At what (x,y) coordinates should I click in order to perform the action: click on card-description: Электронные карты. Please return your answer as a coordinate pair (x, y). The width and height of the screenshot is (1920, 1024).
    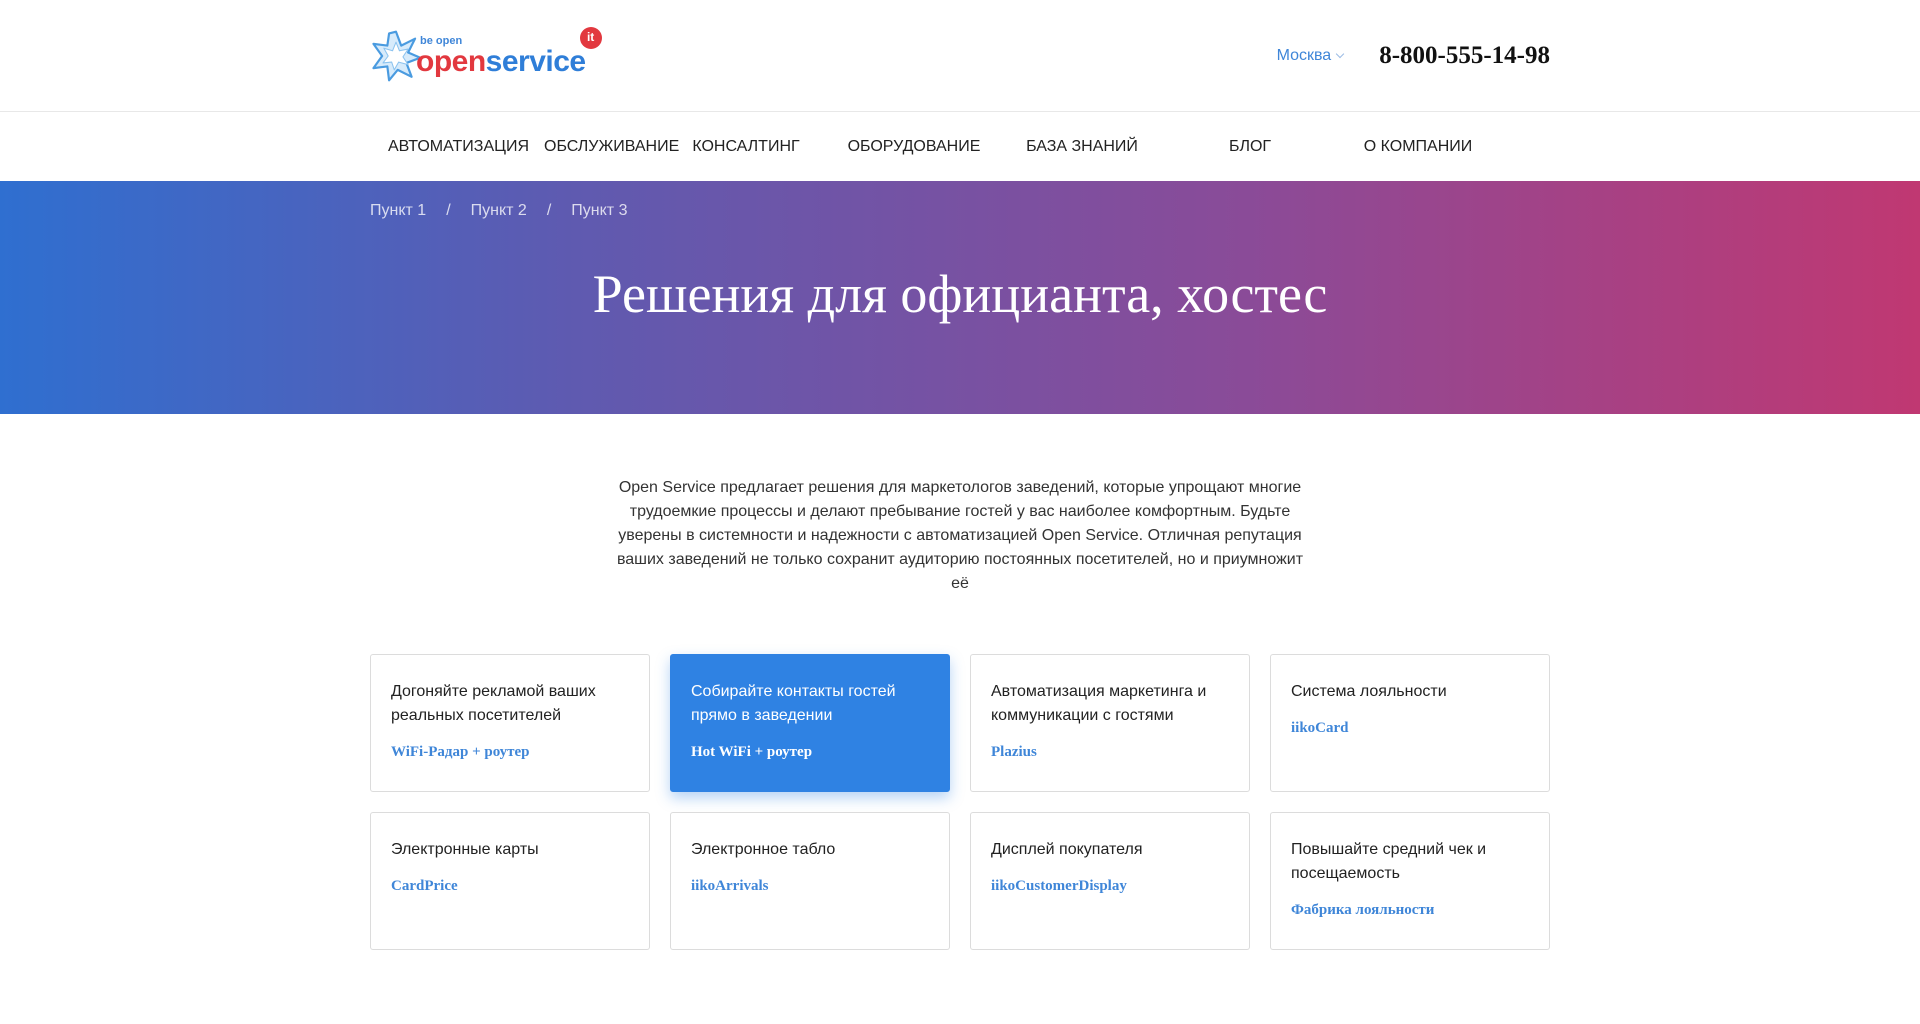
    Looking at the image, I should click on (465, 849).